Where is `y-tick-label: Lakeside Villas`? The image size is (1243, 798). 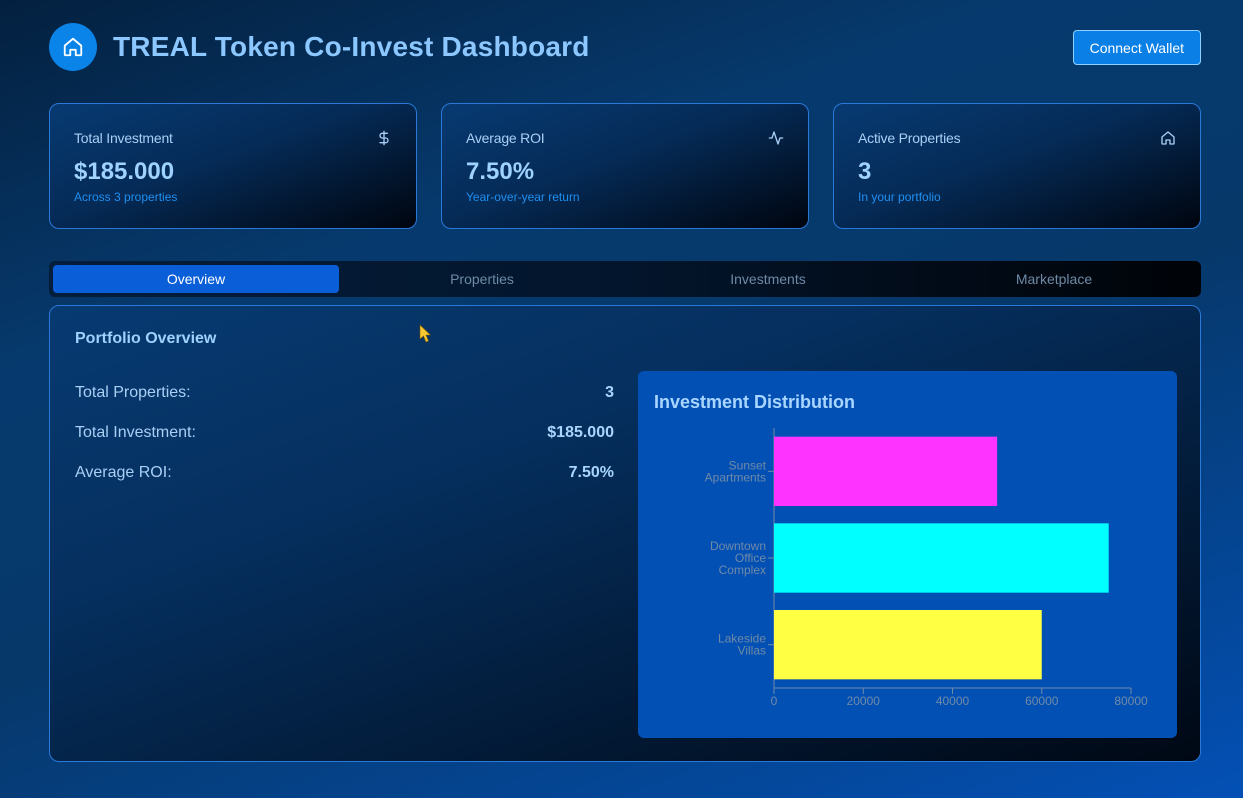 y-tick-label: Lakeside Villas is located at coordinates (742, 645).